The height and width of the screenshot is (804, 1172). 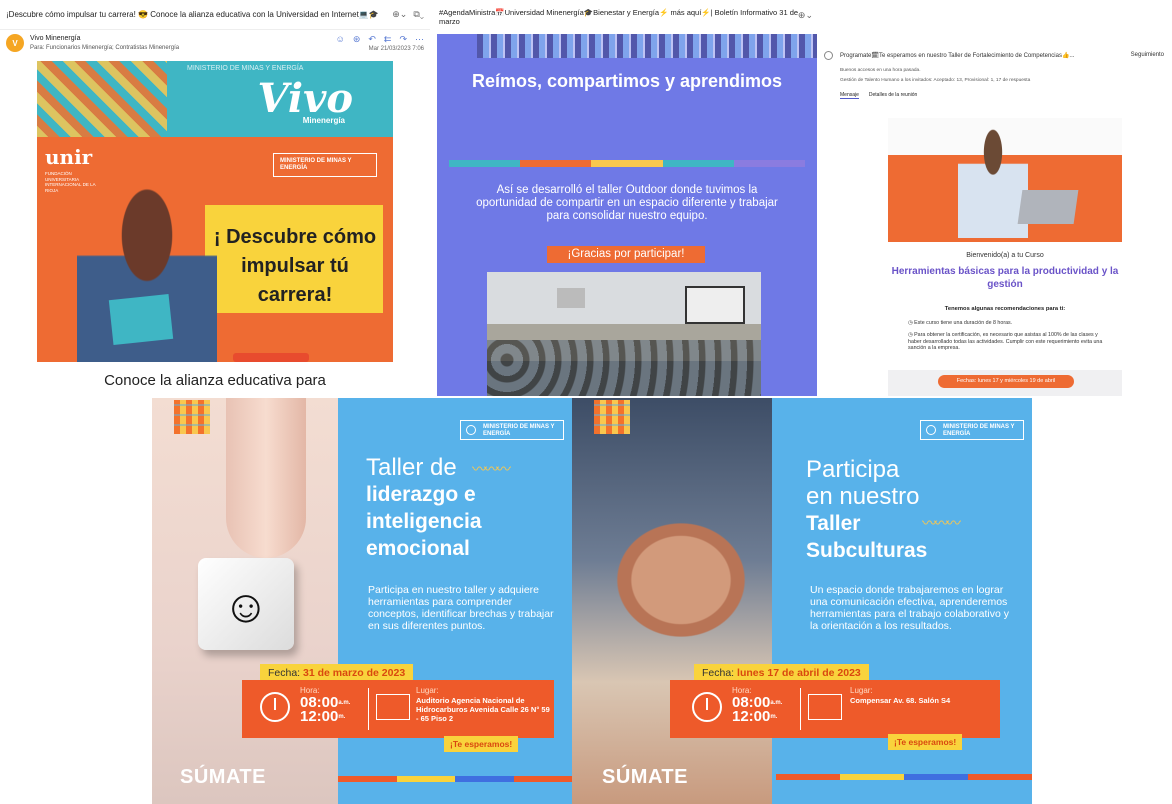 What do you see at coordinates (1005, 309) in the screenshot?
I see `recommendations-title: Tenemos algunas recomendaciones para ti:` at bounding box center [1005, 309].